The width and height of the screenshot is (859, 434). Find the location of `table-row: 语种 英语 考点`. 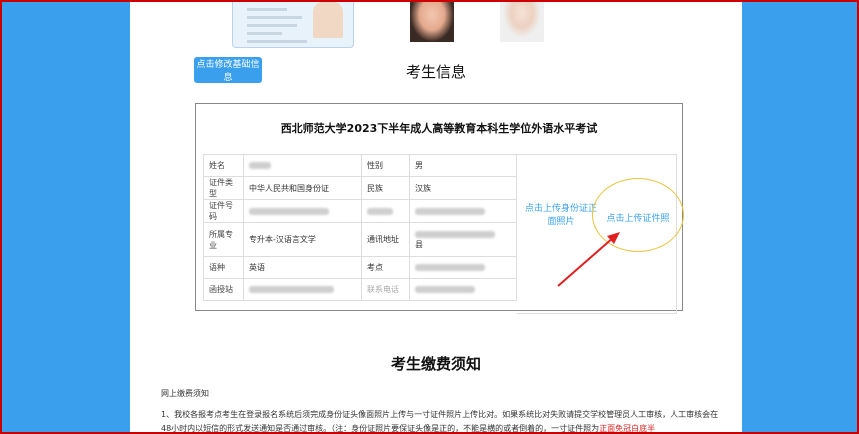

table-row: 语种 英语 考点 is located at coordinates (360, 267).